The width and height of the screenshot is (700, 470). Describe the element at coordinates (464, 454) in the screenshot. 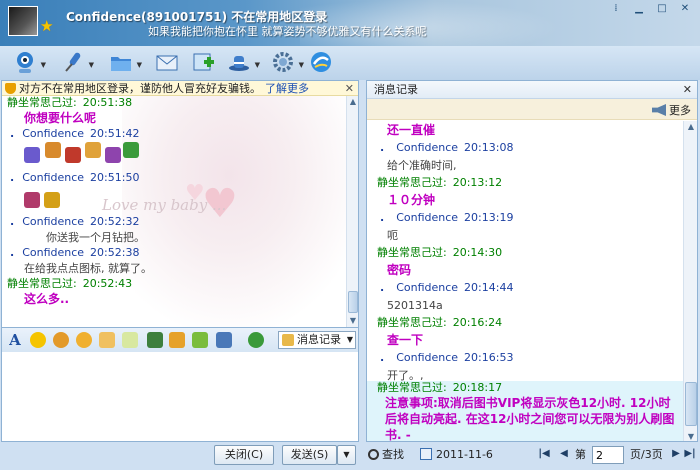

I see `history-date: 2011-11-6` at that location.